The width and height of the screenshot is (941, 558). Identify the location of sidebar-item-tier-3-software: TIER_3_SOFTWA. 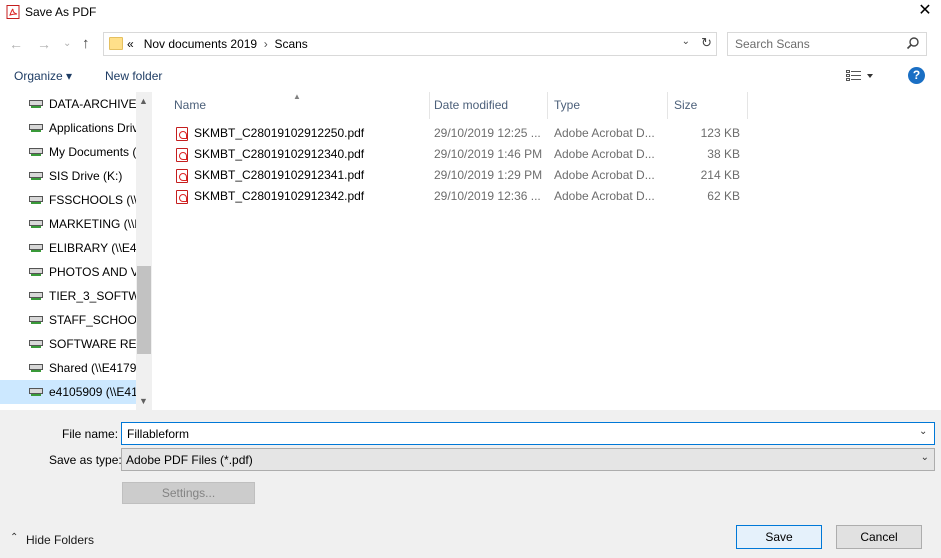
(68, 296).